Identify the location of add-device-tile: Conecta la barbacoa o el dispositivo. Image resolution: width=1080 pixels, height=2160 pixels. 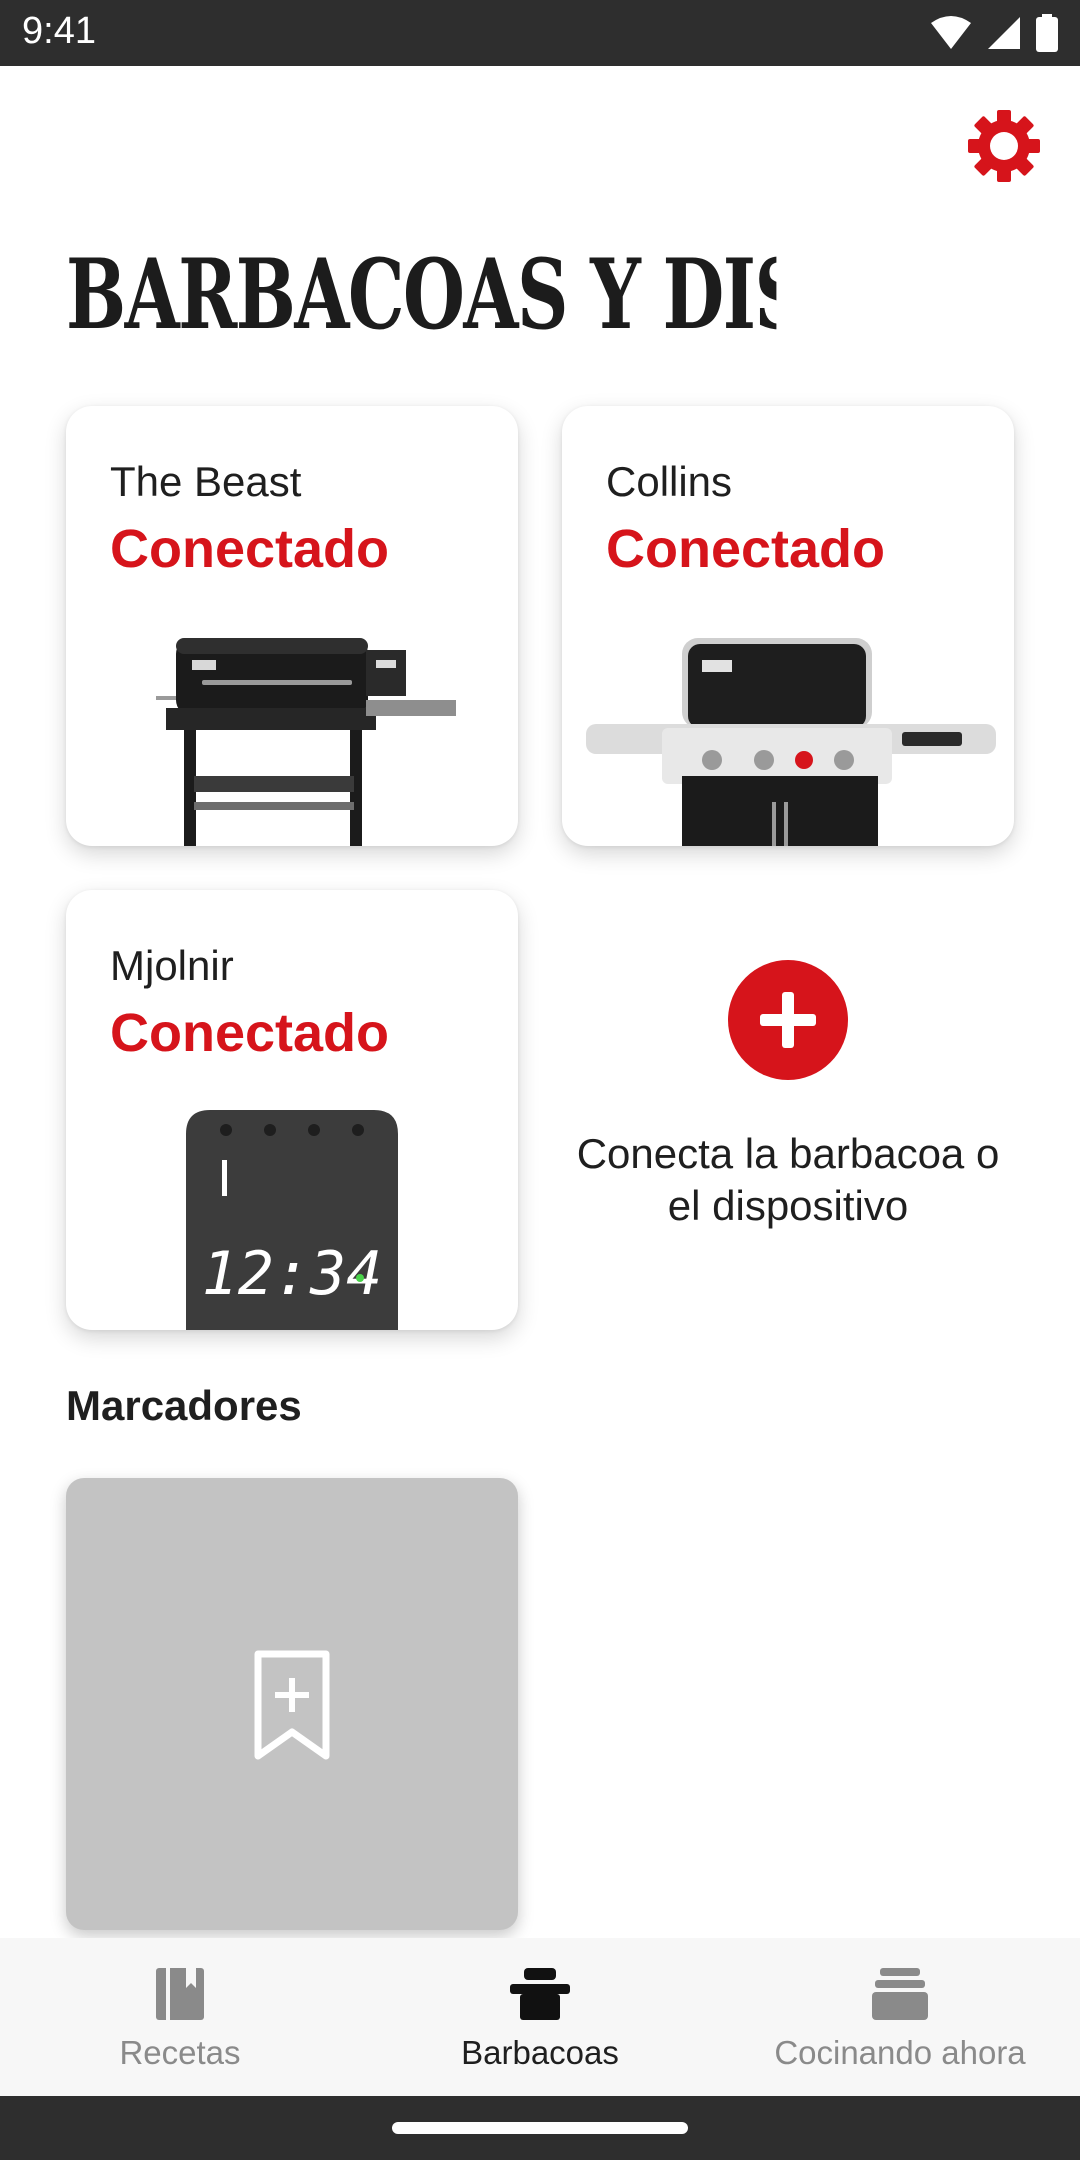
(788, 1100).